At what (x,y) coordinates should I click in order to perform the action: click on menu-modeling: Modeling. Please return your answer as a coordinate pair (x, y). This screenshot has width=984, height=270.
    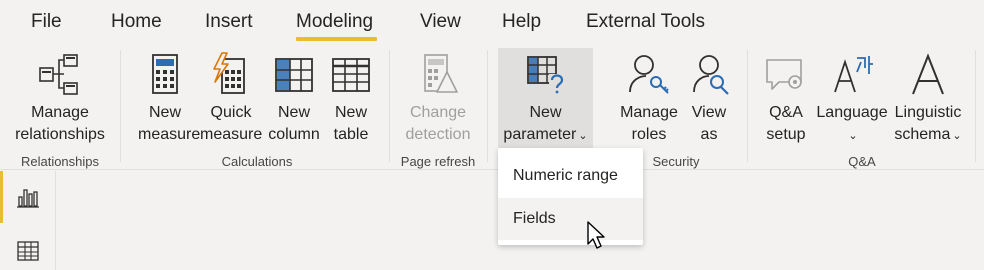
    Looking at the image, I should click on (334, 22).